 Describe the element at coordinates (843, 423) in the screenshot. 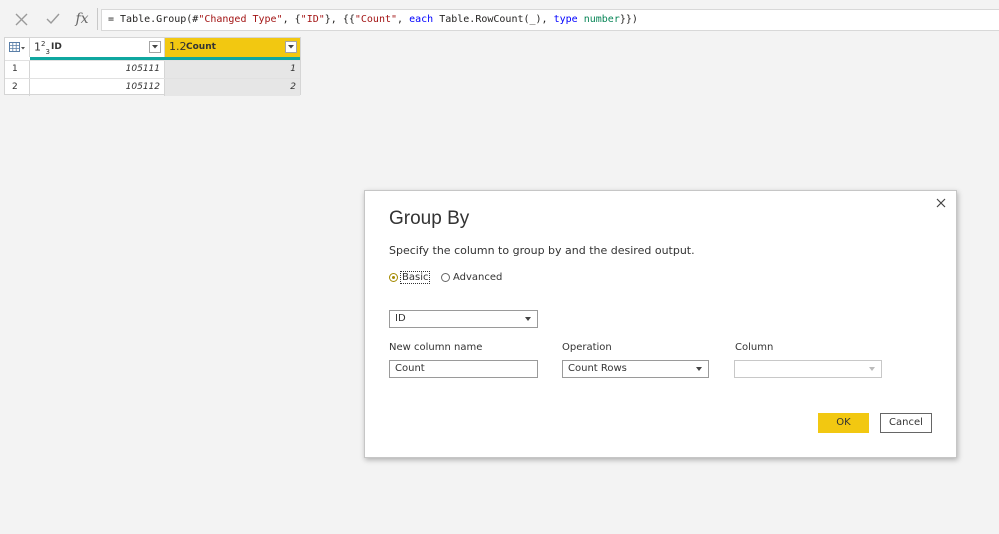

I see `ok-button: OK` at that location.